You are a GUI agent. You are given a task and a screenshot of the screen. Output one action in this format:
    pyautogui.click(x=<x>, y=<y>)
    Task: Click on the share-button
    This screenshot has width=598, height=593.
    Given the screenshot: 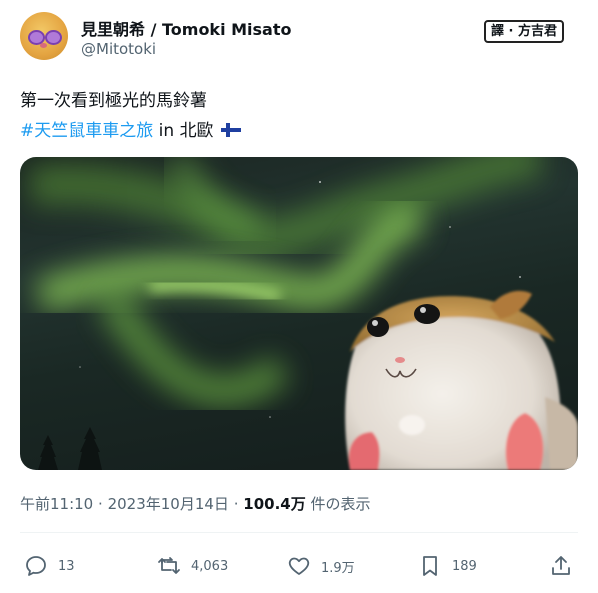 What is the action you would take?
    pyautogui.click(x=561, y=566)
    